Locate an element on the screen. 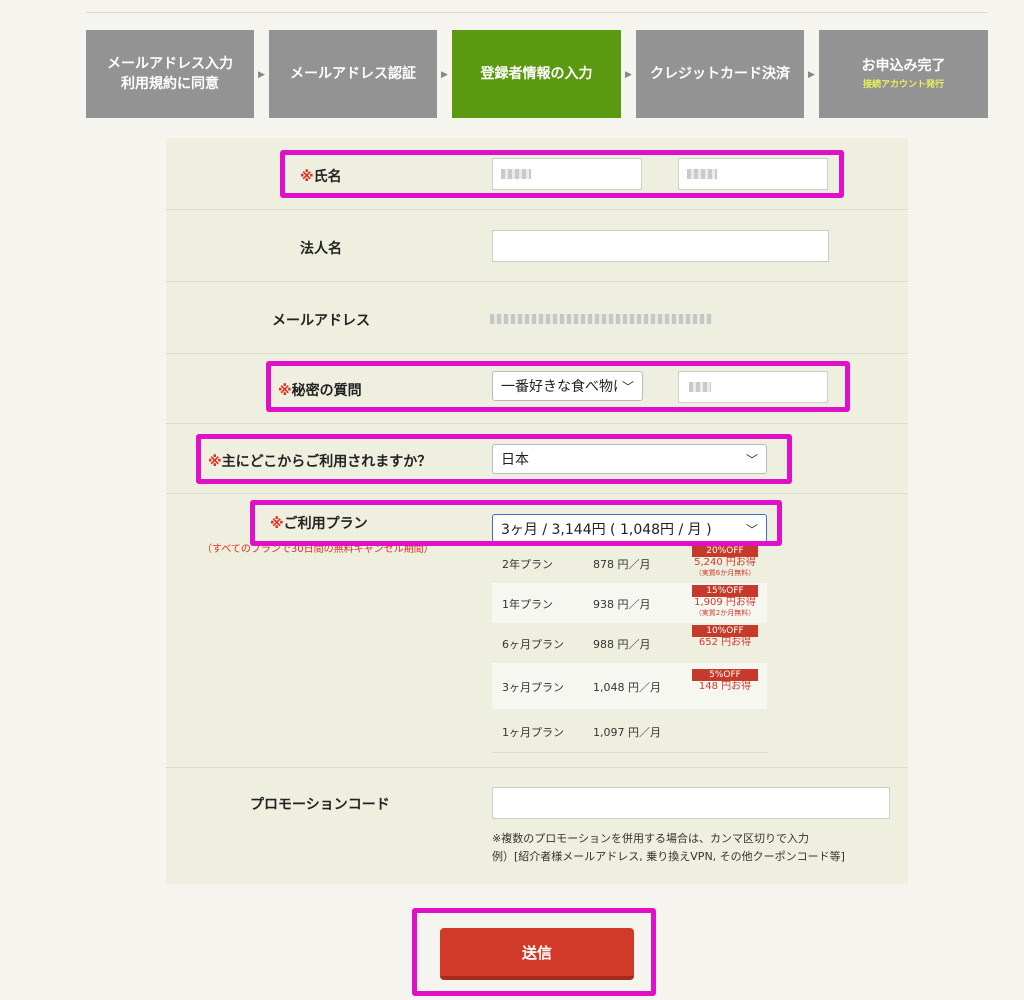  step-sublabel: 接続アカウント発行 is located at coordinates (903, 85).